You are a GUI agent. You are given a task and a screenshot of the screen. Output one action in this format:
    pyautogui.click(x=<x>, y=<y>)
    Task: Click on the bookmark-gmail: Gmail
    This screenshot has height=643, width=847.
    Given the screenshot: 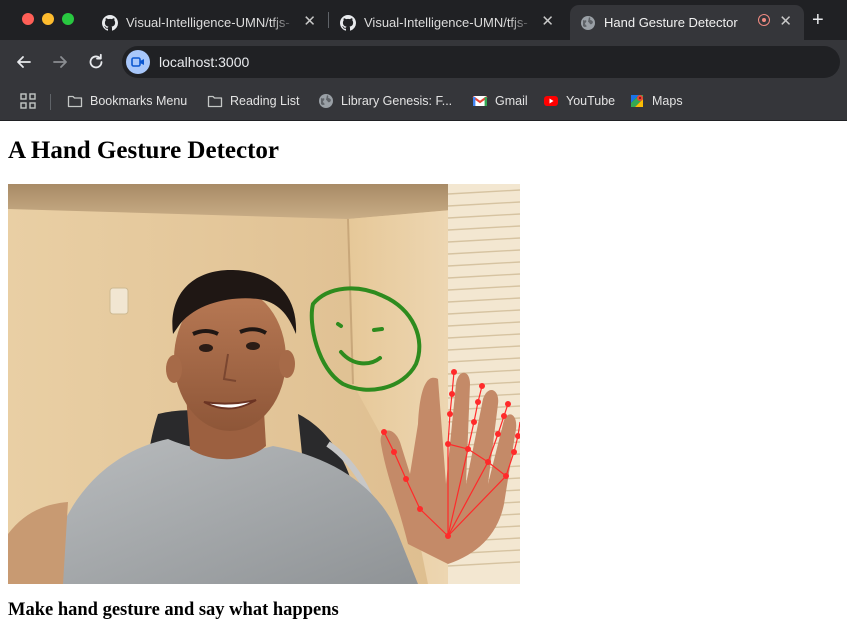 What is the action you would take?
    pyautogui.click(x=500, y=101)
    